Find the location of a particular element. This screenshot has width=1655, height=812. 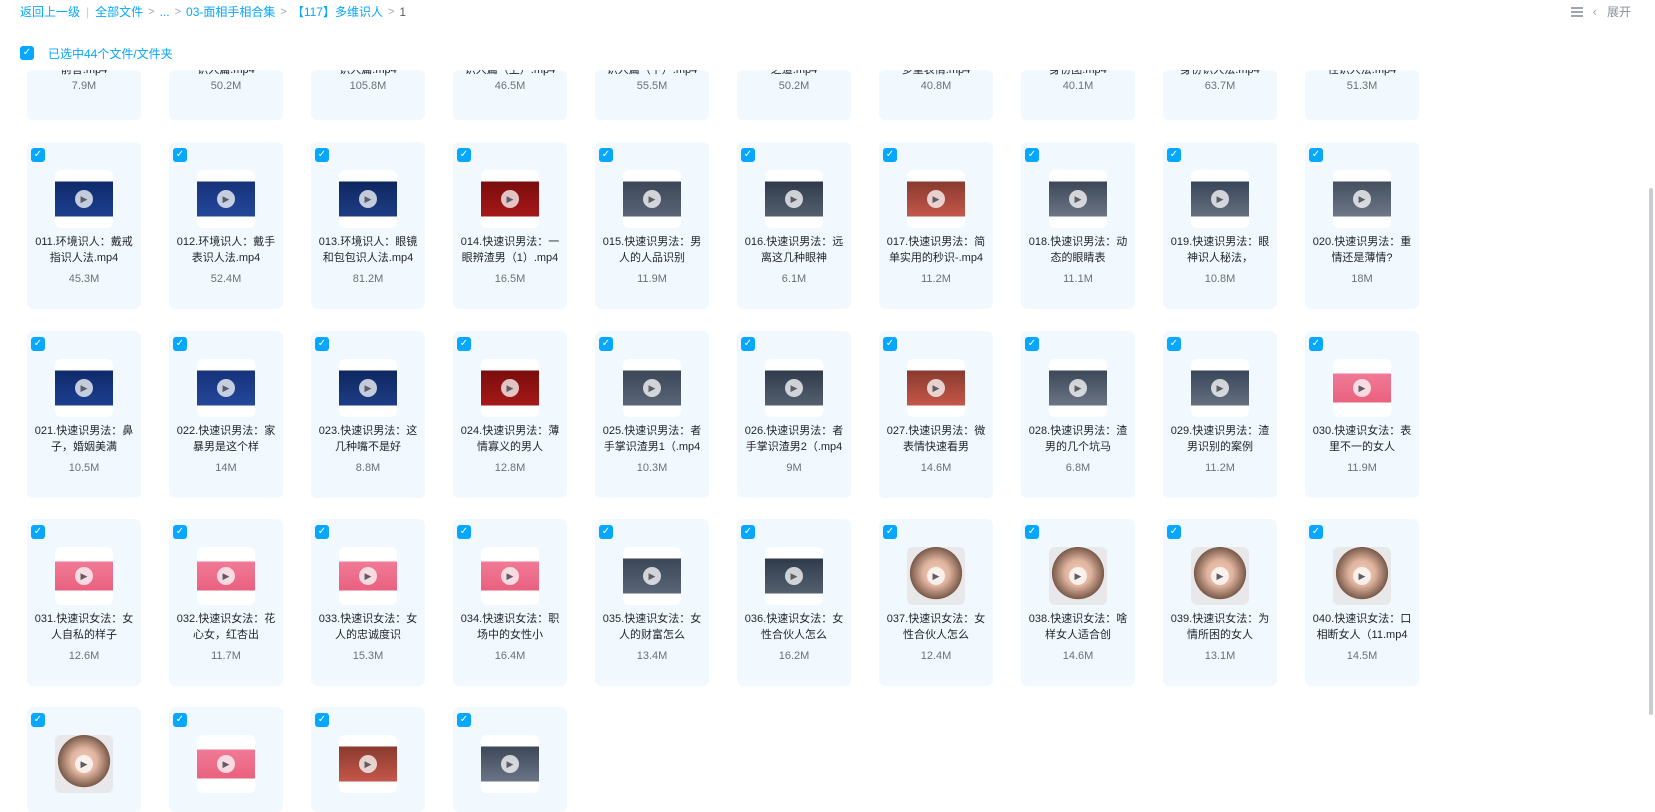

file-card: ✓ ▶ 024.快速识男法：薄情寡义的男人 12.8M is located at coordinates (510, 414).